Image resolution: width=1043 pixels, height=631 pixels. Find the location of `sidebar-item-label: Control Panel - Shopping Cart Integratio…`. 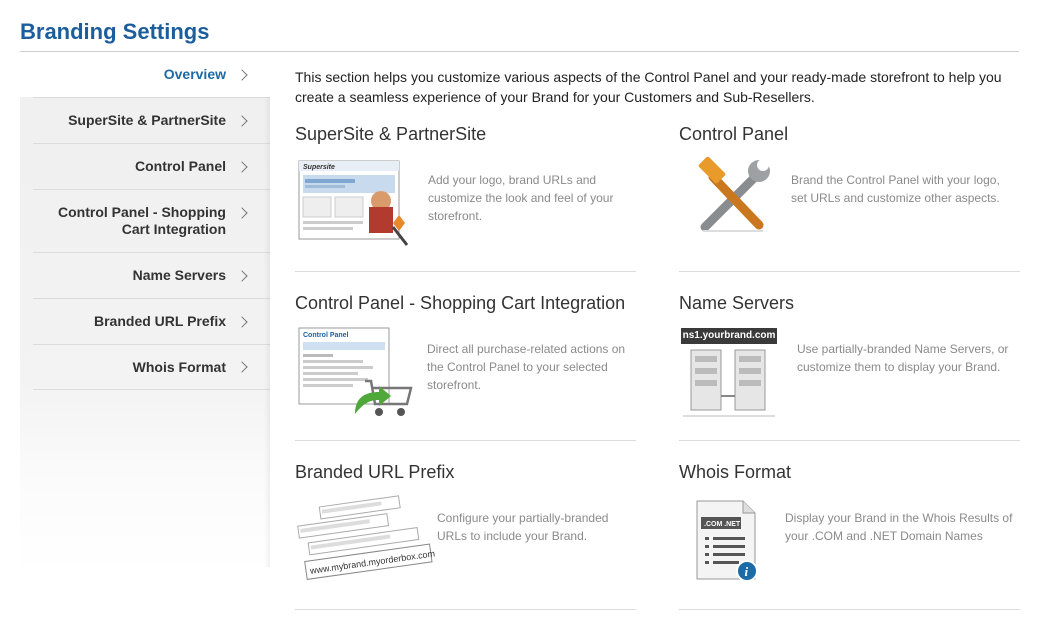

sidebar-item-label: Control Panel - Shopping Cart Integratio… is located at coordinates (142, 220).